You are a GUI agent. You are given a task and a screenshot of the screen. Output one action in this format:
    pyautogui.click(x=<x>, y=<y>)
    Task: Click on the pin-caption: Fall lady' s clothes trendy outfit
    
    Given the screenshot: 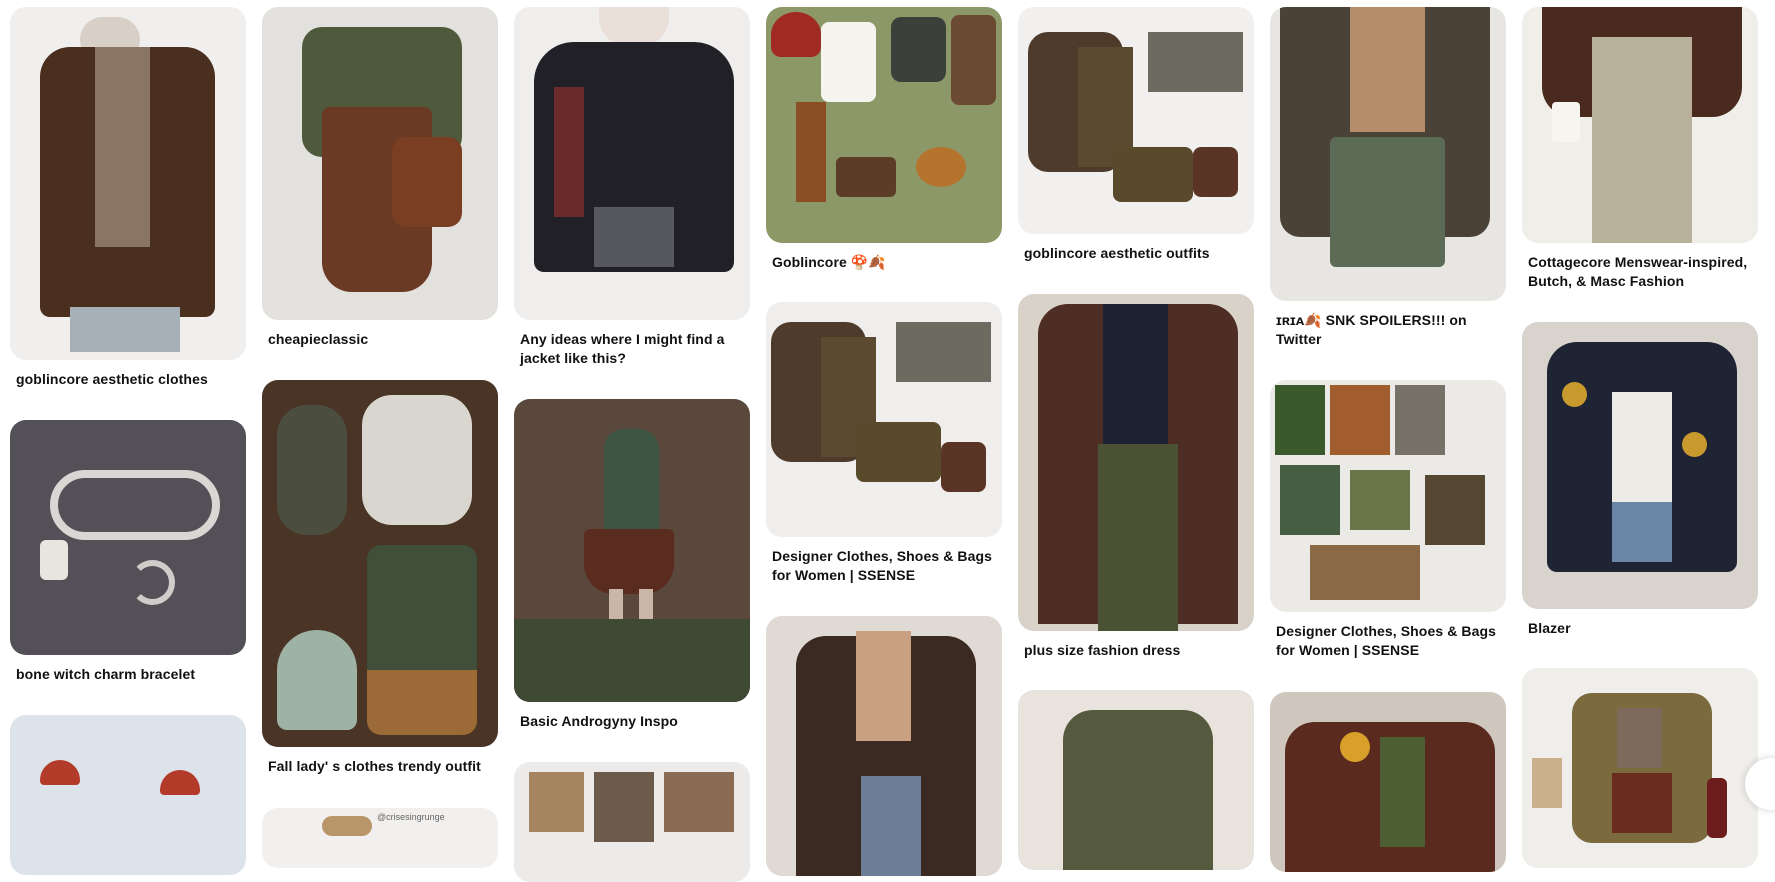 What is the action you would take?
    pyautogui.click(x=380, y=766)
    